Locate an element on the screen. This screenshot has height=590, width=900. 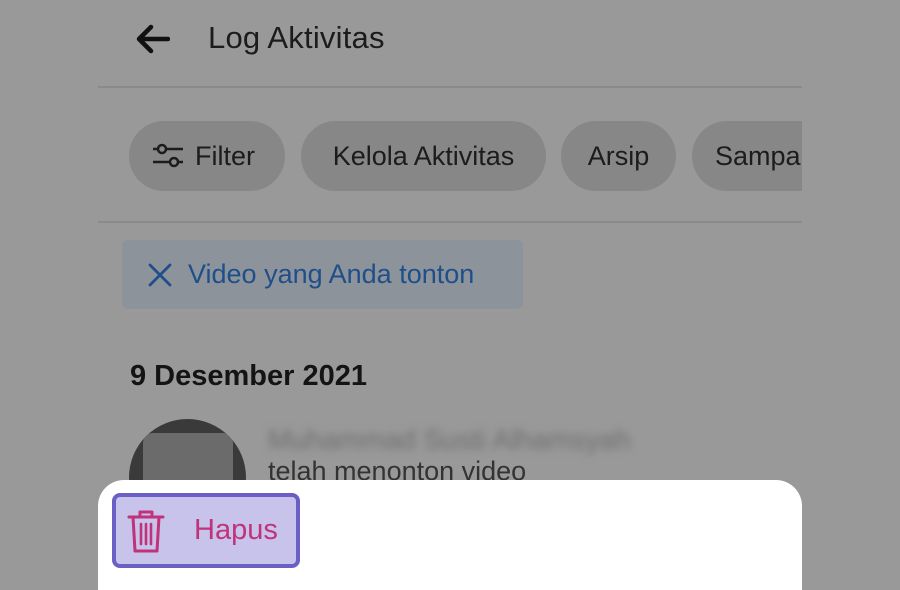
archive-chip: Arsip is located at coordinates (618, 156).